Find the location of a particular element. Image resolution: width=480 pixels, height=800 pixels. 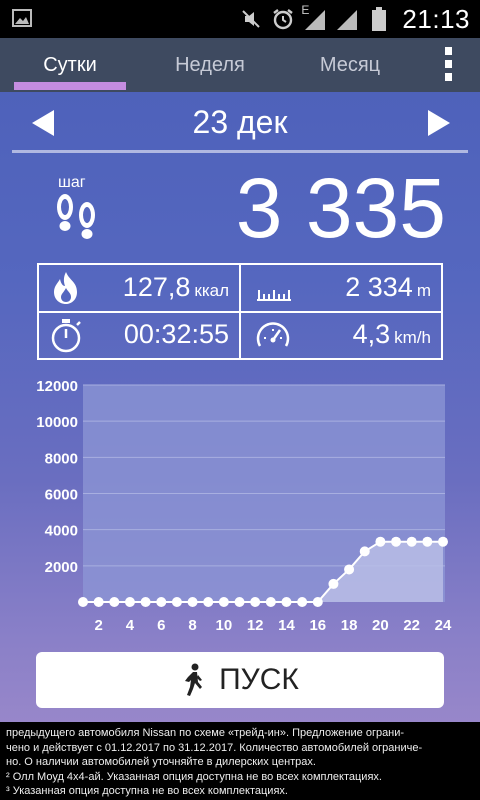

start-button-label: ПУСК is located at coordinates (259, 679).